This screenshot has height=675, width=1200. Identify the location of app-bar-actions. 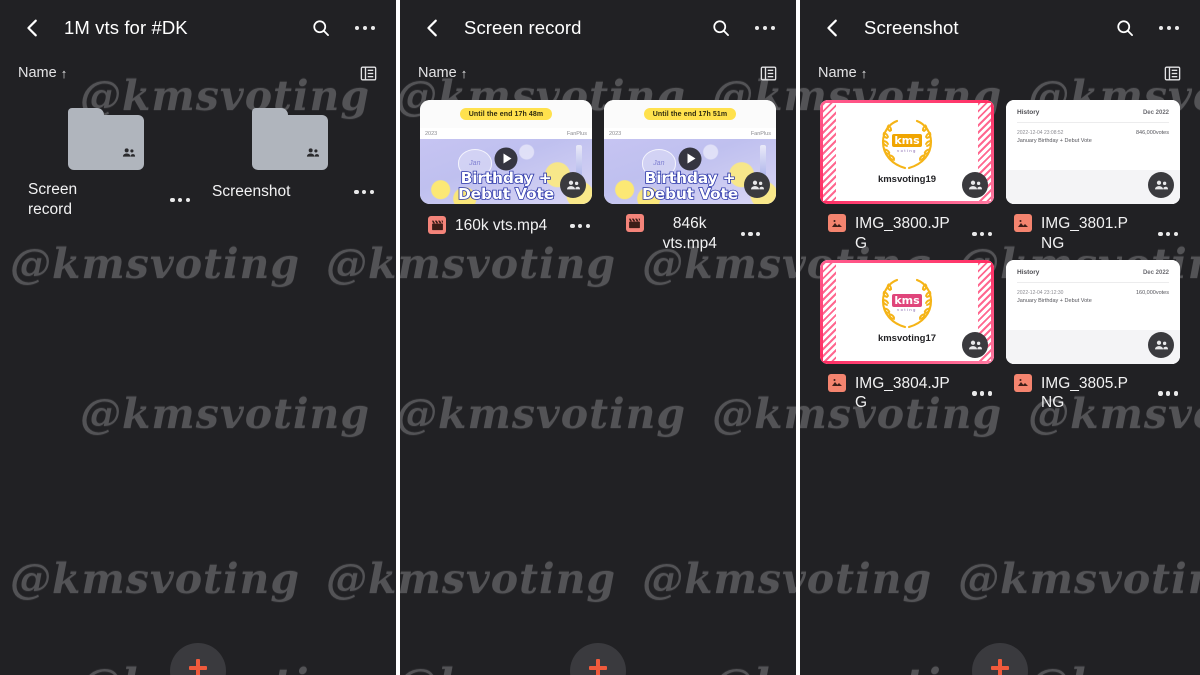
(743, 28).